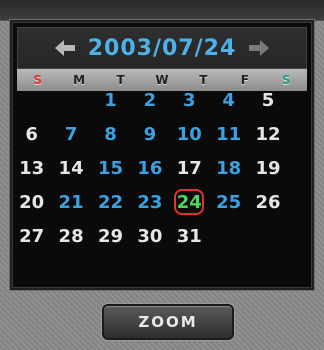 This screenshot has width=324, height=350. Describe the element at coordinates (168, 322) in the screenshot. I see `zoom-button: ZOOM` at that location.